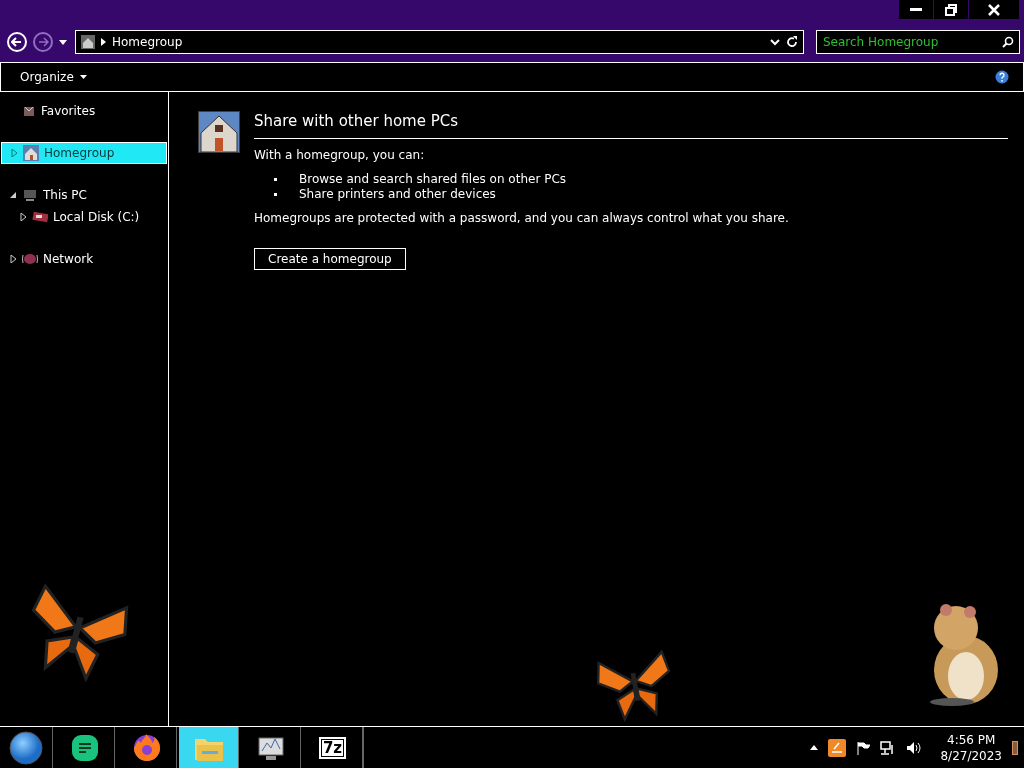  I want to click on tree-item: Local Disk (C:), so click(84, 217).